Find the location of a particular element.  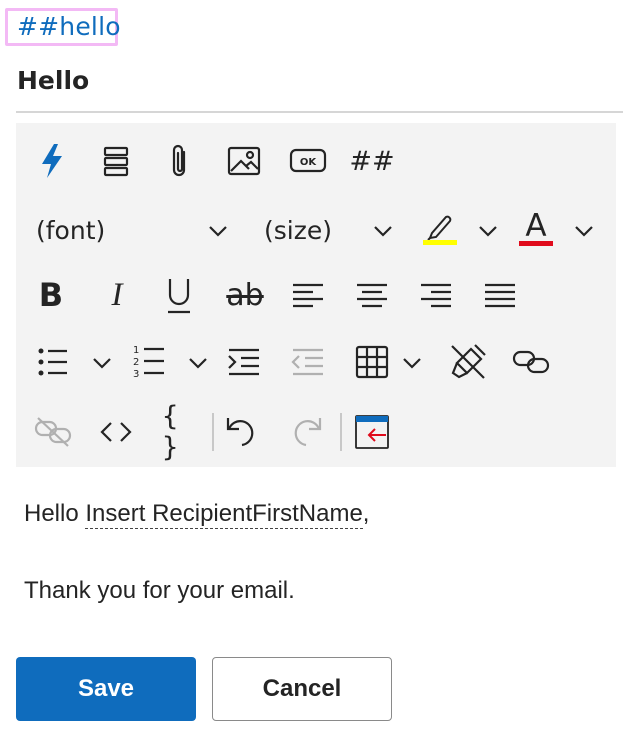

strikethrough-label: ab is located at coordinates (245, 295).